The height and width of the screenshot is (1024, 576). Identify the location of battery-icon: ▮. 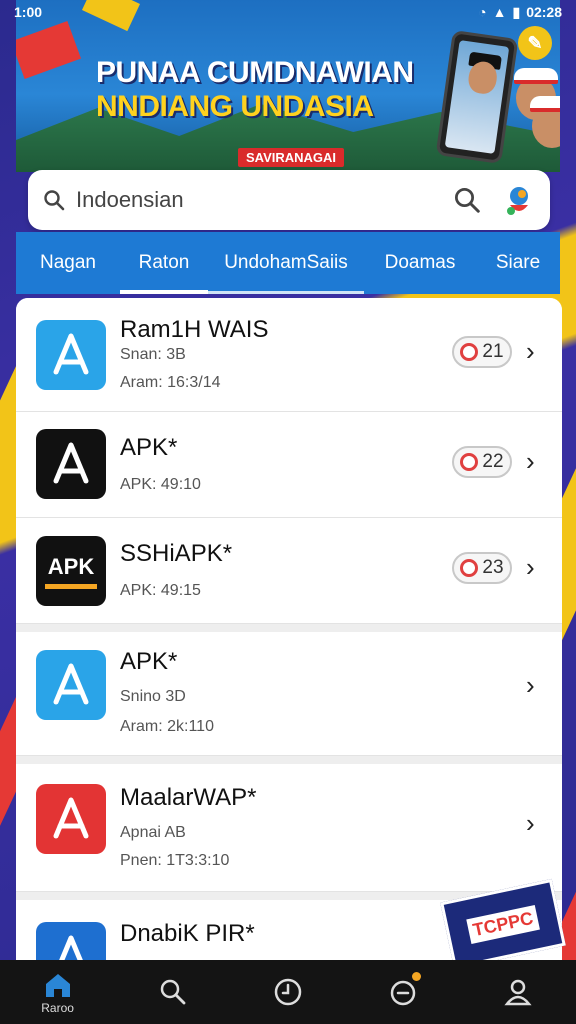
(516, 11).